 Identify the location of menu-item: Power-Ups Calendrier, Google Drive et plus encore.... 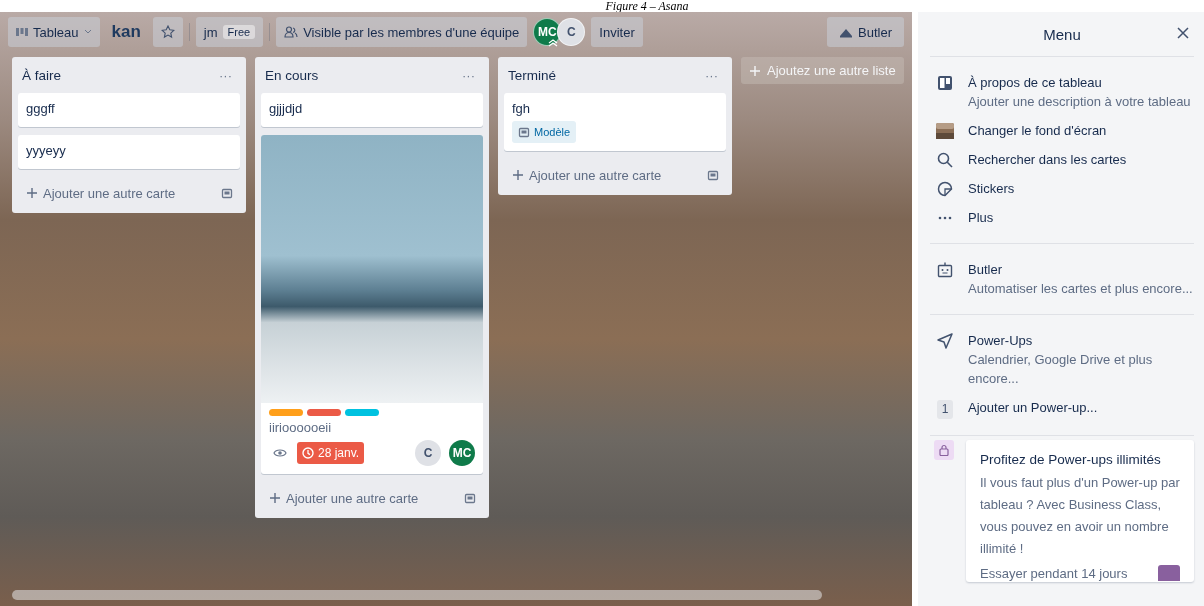
(1062, 359).